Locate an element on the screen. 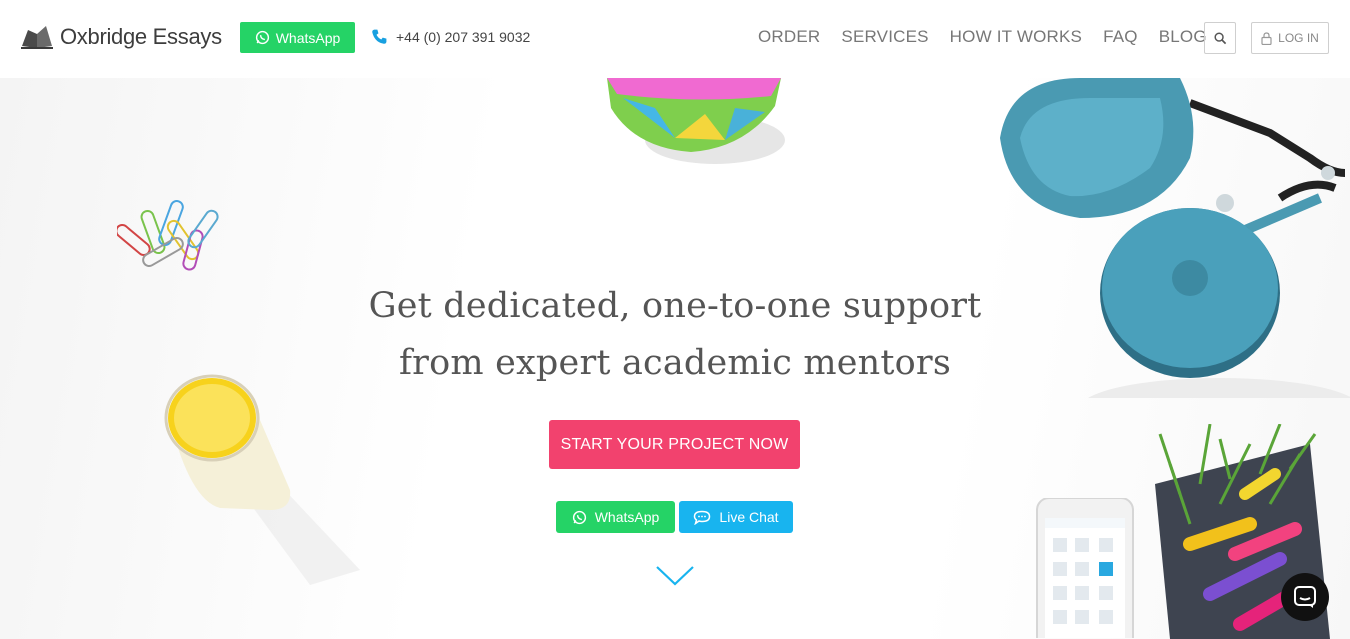 This screenshot has width=1350, height=639. live-chat-button: Live Chat is located at coordinates (736, 517).